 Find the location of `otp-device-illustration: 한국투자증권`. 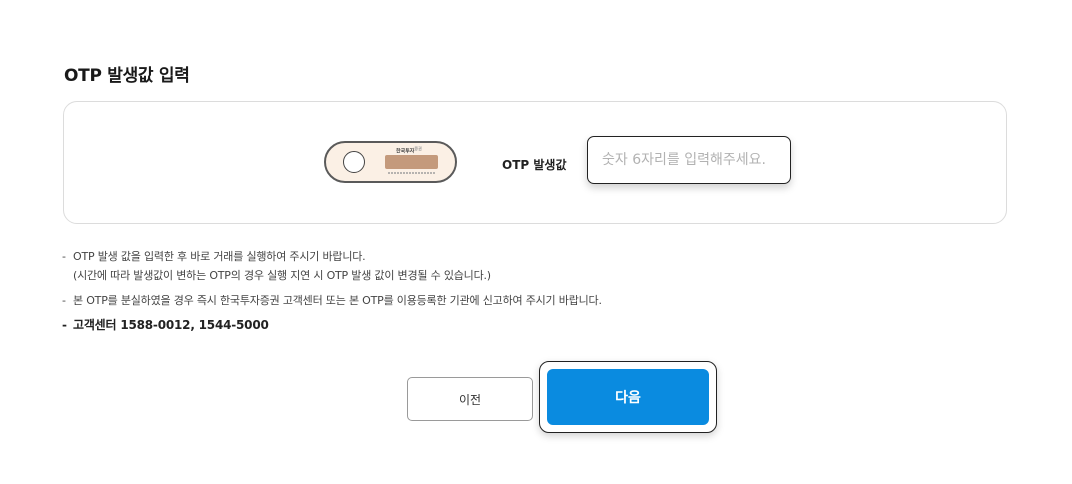

otp-device-illustration: 한국투자증권 is located at coordinates (390, 162).